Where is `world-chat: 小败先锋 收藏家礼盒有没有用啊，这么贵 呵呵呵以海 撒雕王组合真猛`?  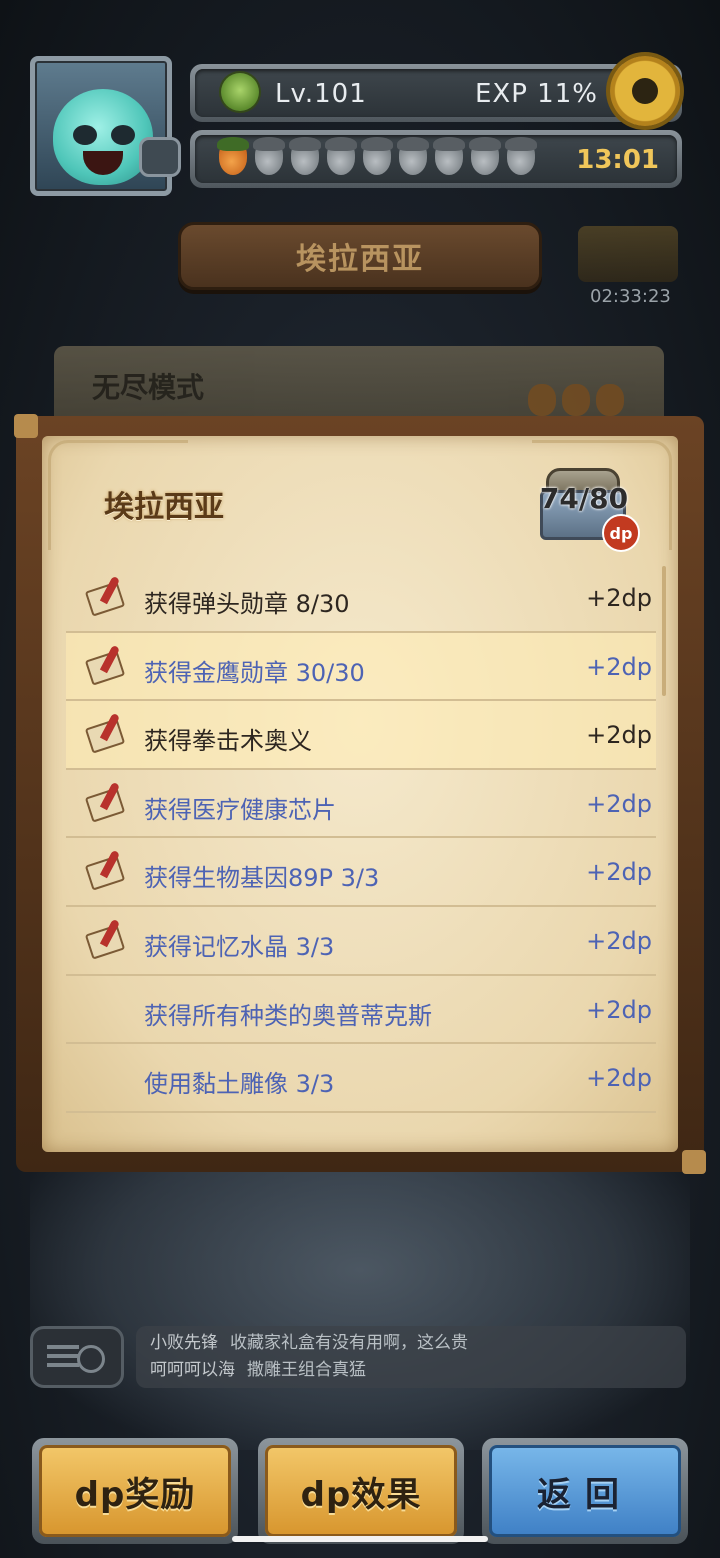
world-chat: 小败先锋 收藏家礼盒有没有用啊，这么贵 呵呵呵以海 撒雕王组合真猛 is located at coordinates (358, 1357).